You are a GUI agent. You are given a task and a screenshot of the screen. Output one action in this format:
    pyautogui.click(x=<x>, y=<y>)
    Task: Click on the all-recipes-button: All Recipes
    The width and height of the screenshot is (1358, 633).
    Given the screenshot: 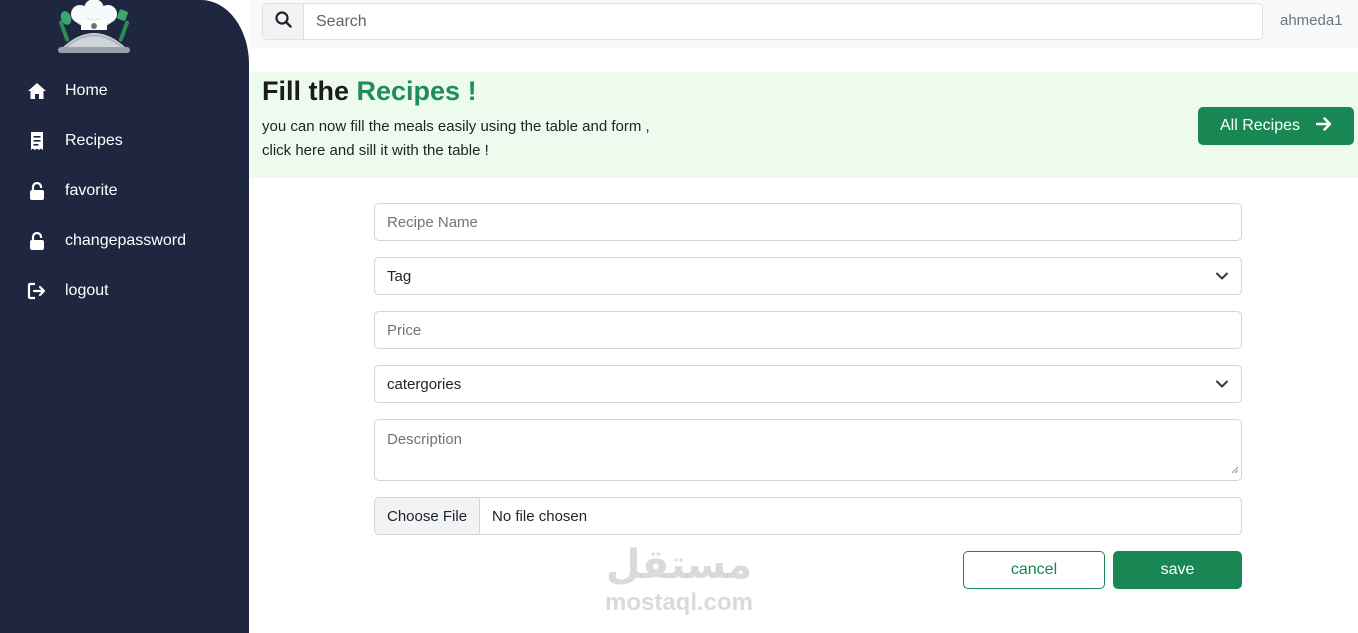 What is the action you would take?
    pyautogui.click(x=1276, y=126)
    